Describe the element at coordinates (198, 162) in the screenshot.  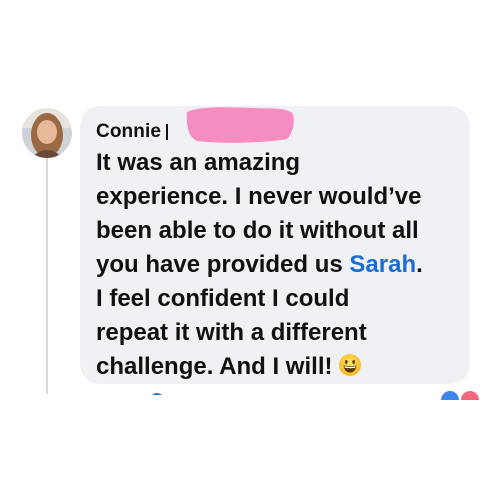
I see `comment-line: It was an amazing` at that location.